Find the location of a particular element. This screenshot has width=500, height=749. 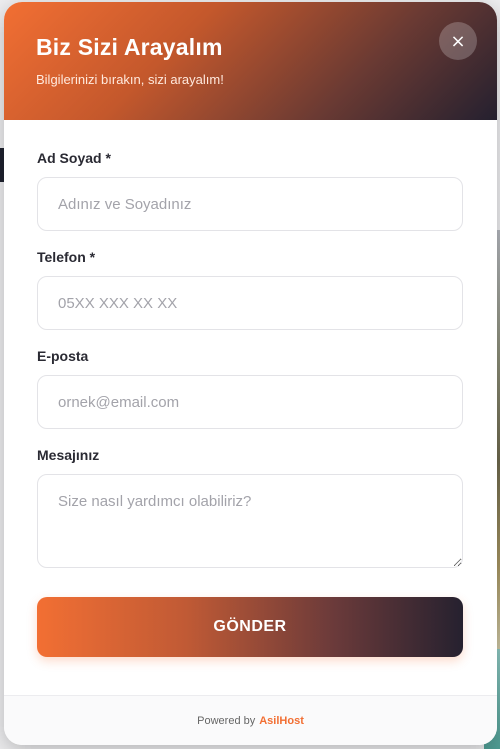

close-icon: × is located at coordinates (458, 41).